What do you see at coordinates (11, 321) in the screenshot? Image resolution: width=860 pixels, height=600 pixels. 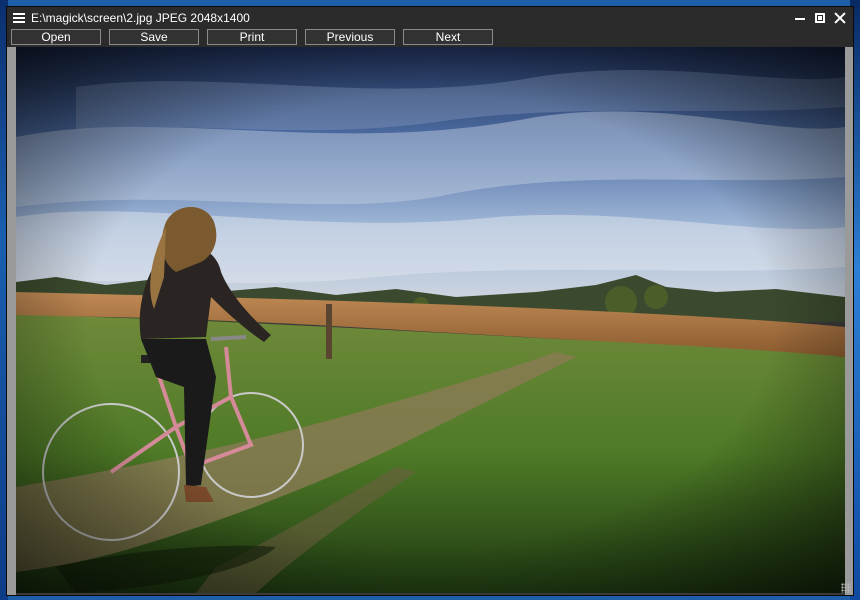 I see `left-border-strip` at bounding box center [11, 321].